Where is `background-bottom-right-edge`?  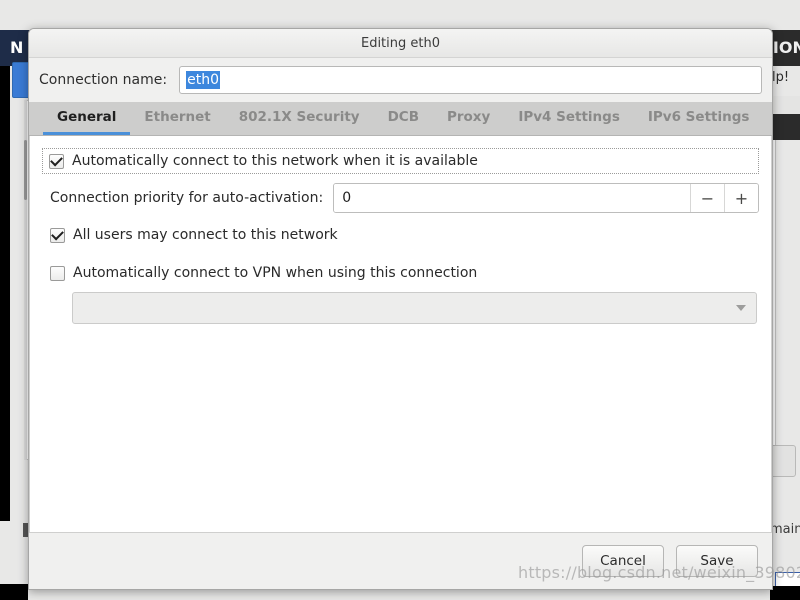 background-bottom-right-edge is located at coordinates (785, 593).